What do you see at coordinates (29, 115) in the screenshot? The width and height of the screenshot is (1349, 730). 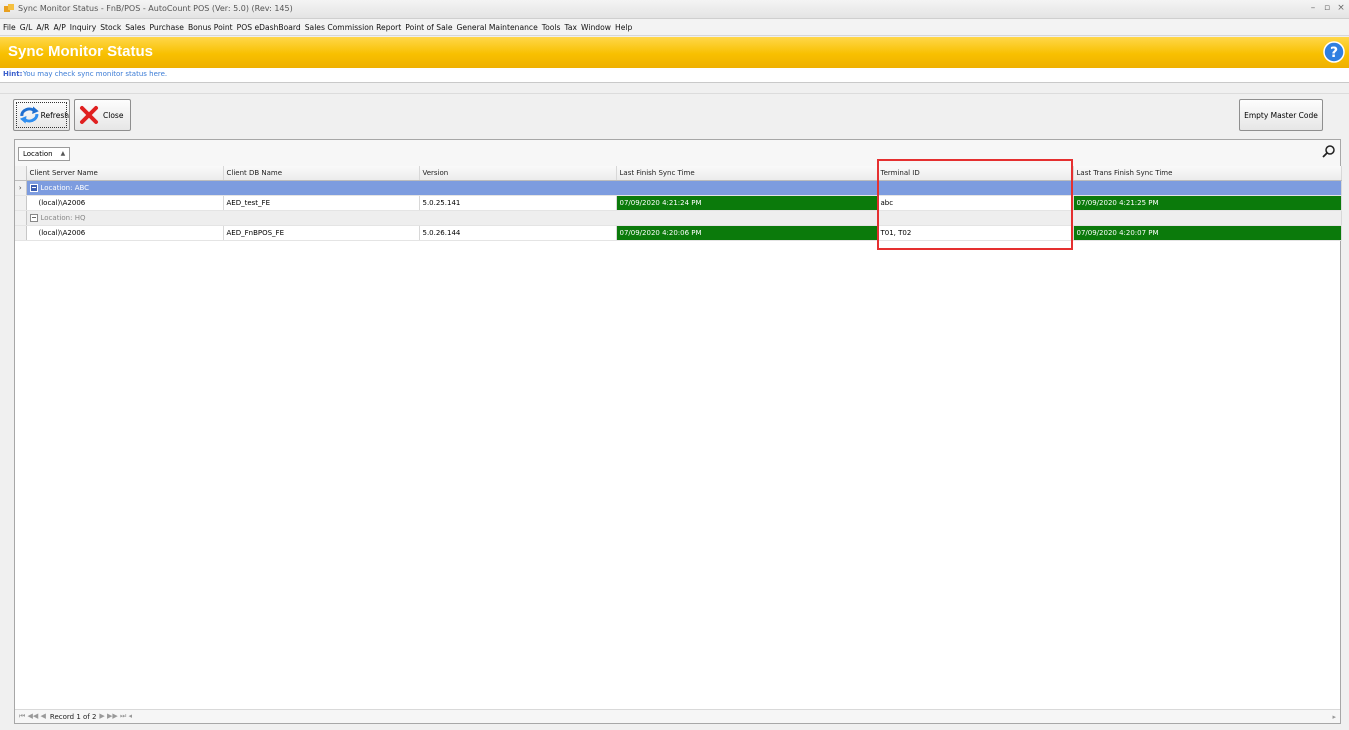 I see `refresh-icon` at bounding box center [29, 115].